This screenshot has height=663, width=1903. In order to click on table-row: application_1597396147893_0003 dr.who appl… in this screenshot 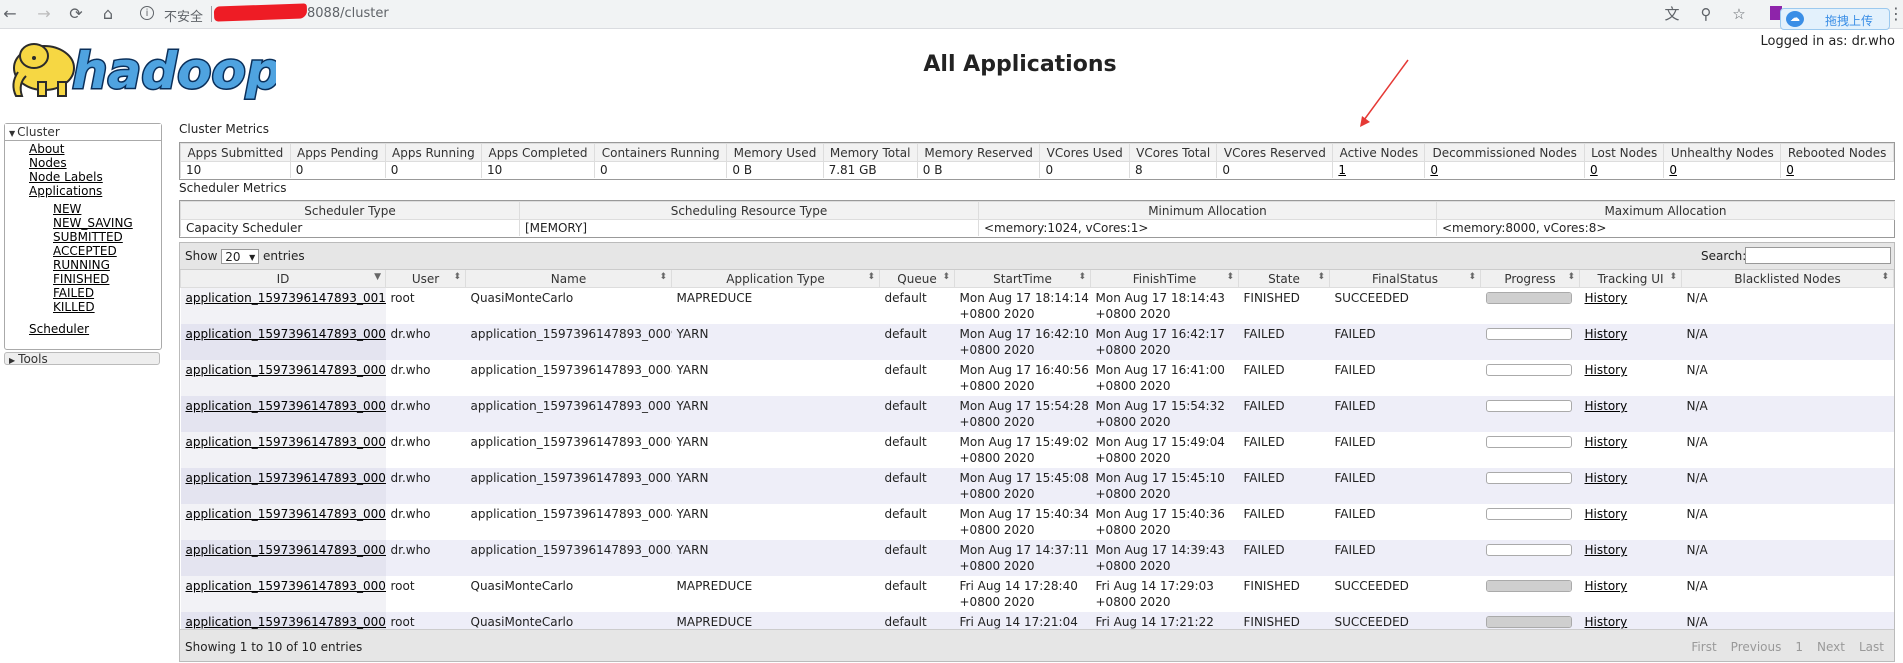, I will do `click(1037, 558)`.